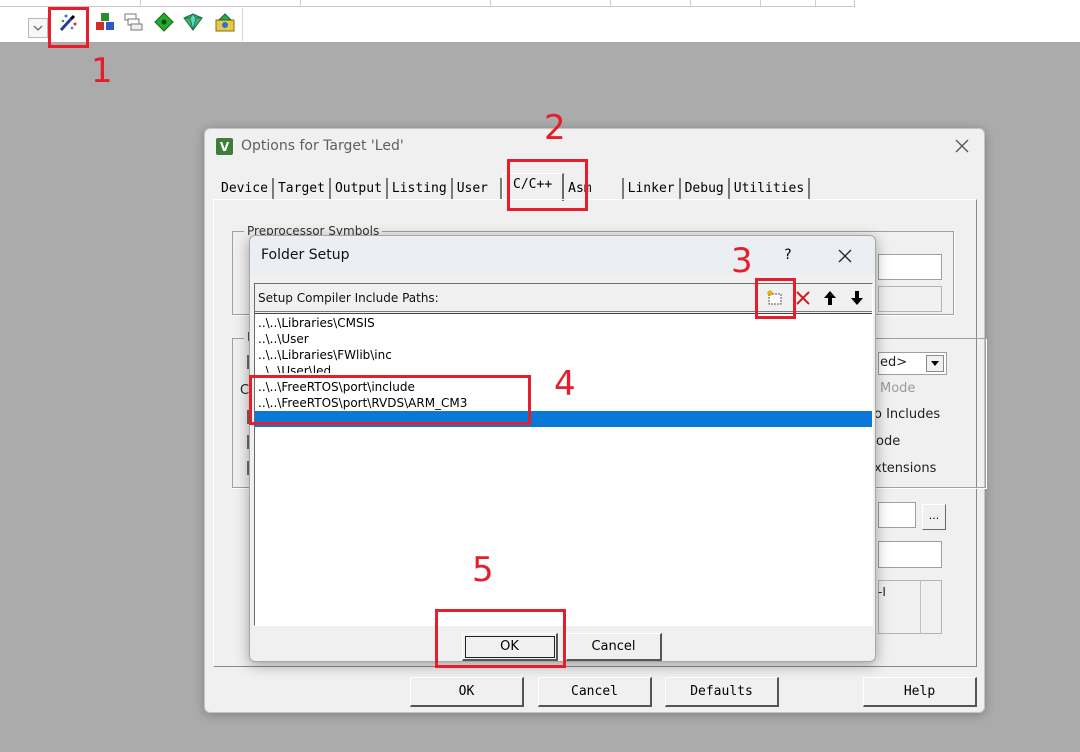 Image resolution: width=1080 pixels, height=752 pixels. I want to click on step-3-number: 3, so click(742, 261).